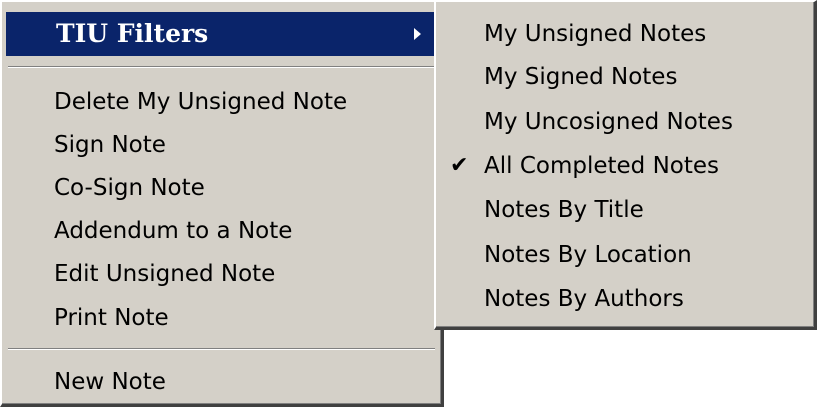 This screenshot has width=817, height=407. I want to click on menu-item-label: Edit Unsigned Note, so click(165, 274).